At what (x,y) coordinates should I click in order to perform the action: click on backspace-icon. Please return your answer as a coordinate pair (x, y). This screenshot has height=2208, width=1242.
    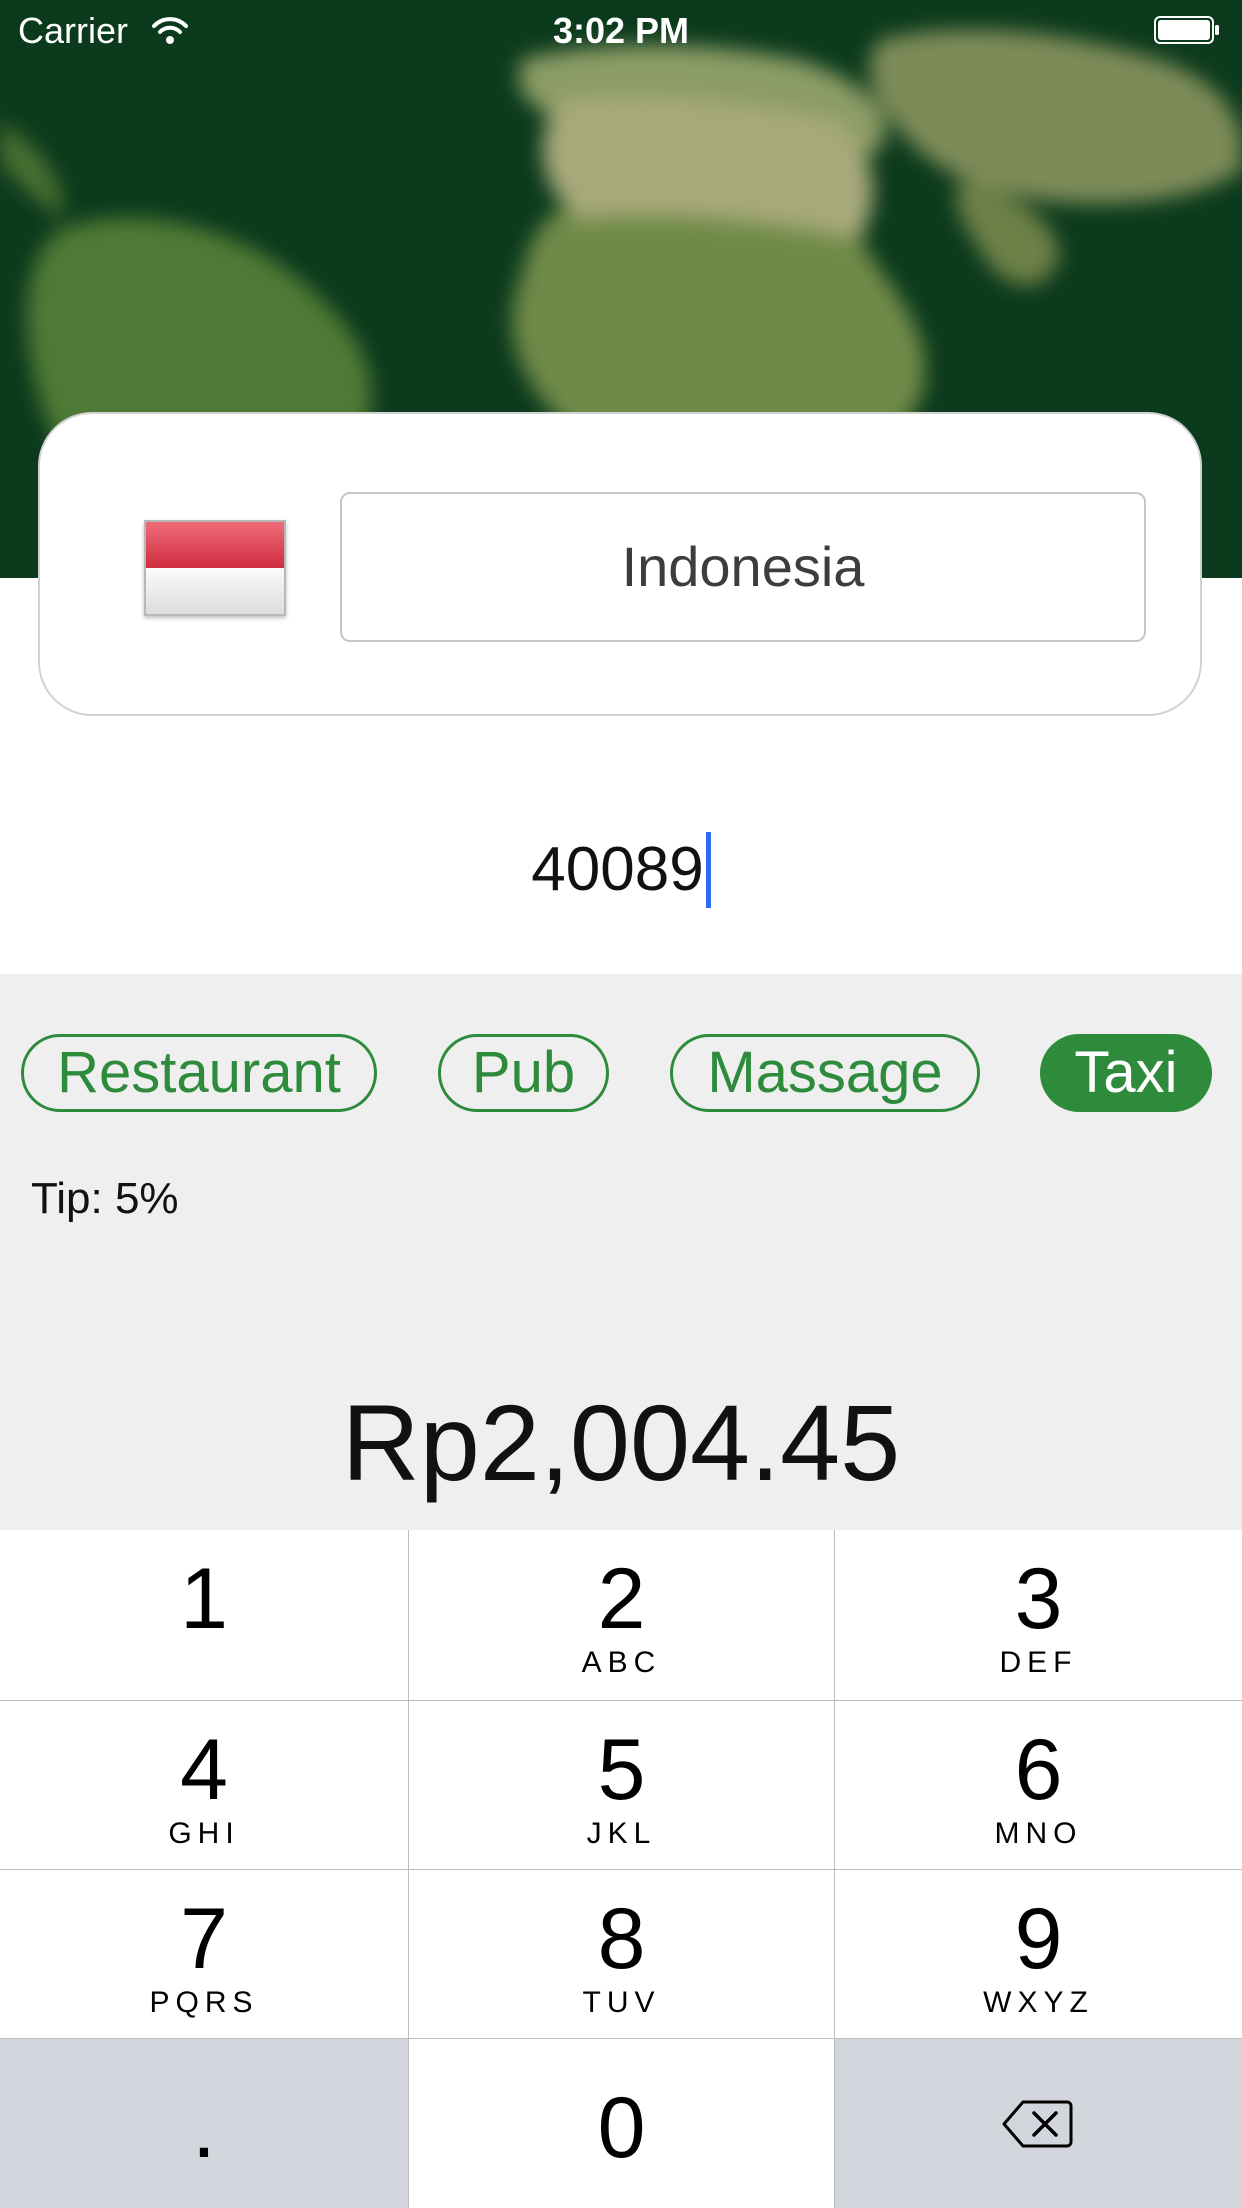
    Looking at the image, I should click on (1037, 2124).